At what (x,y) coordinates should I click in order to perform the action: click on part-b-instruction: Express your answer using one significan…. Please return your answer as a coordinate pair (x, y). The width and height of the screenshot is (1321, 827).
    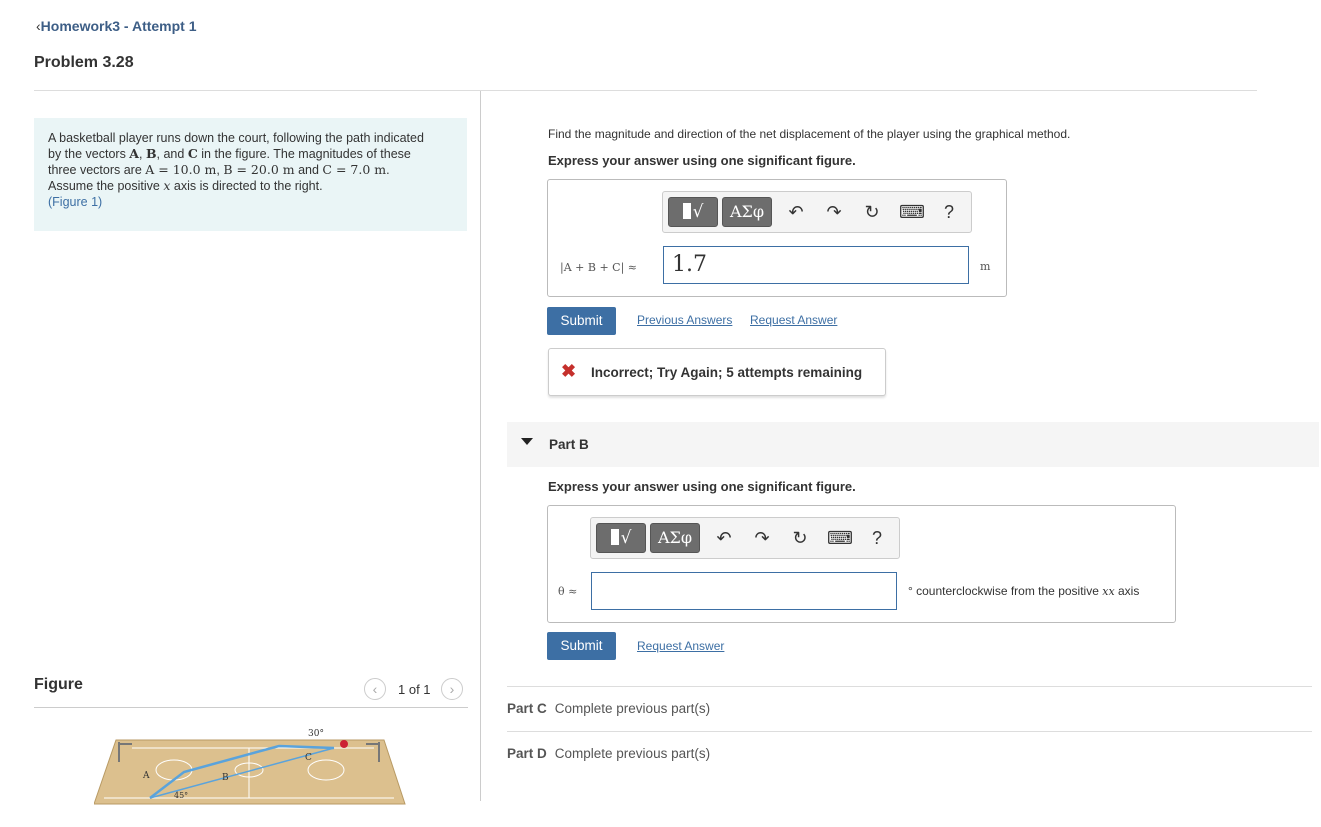
    Looking at the image, I should click on (702, 486).